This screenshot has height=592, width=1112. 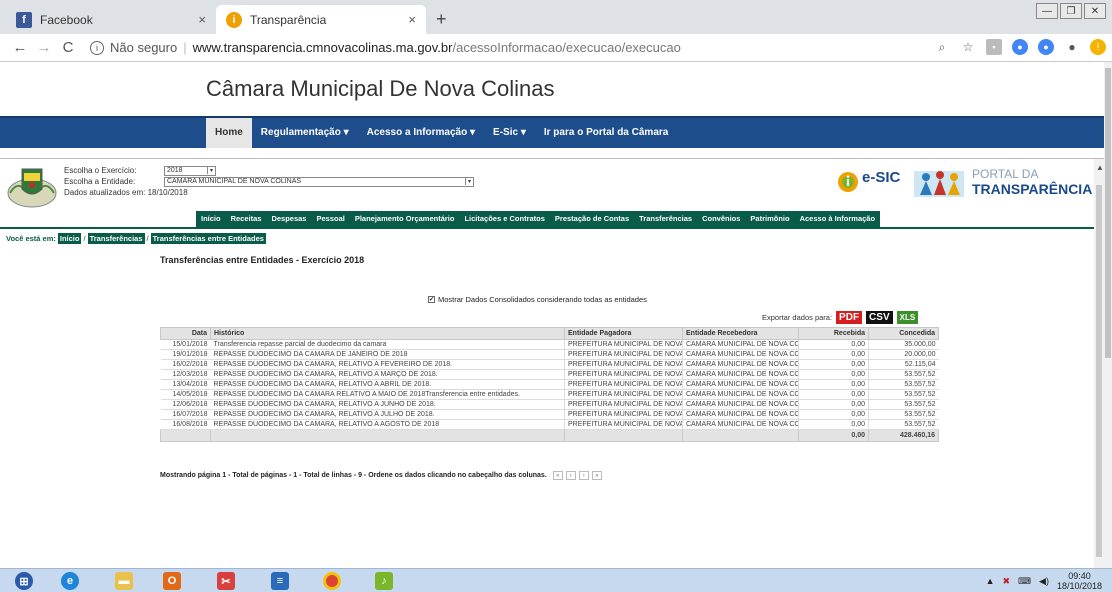 I want to click on prev-page-icon: ‹, so click(x=570, y=475).